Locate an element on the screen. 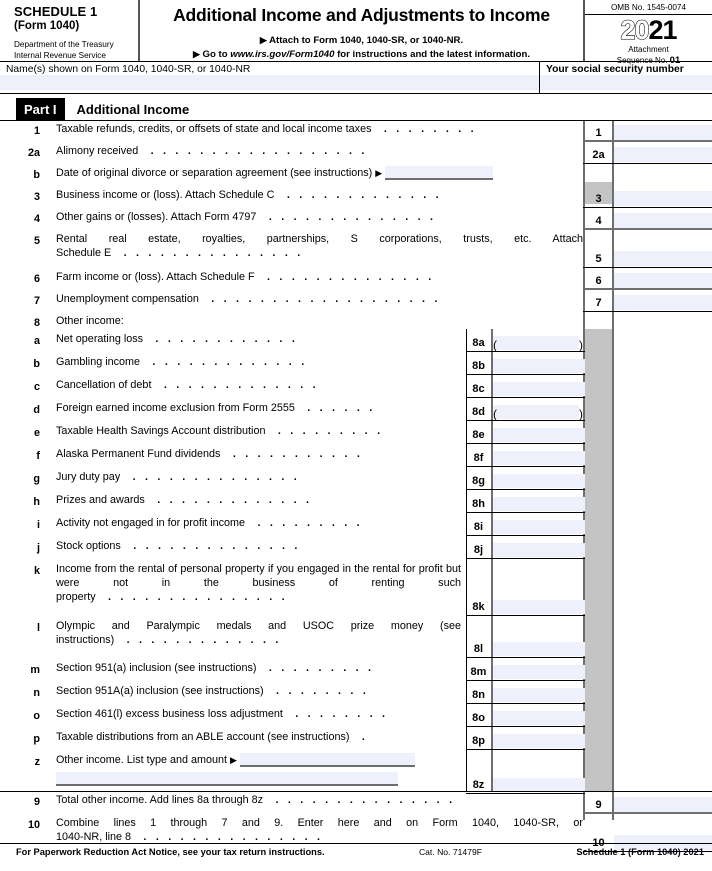 Image resolution: width=712 pixels, height=871 pixels. irs-url-link: www.irs.gov/Form1040 is located at coordinates (282, 54).